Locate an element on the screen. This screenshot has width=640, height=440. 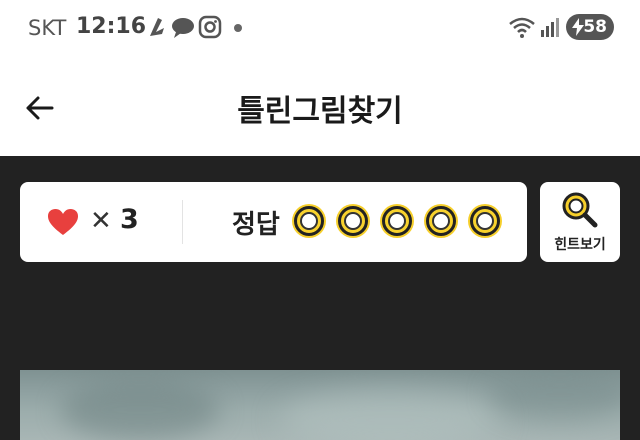
status-bar: SKT 12:16 58 is located at coordinates (320, 28).